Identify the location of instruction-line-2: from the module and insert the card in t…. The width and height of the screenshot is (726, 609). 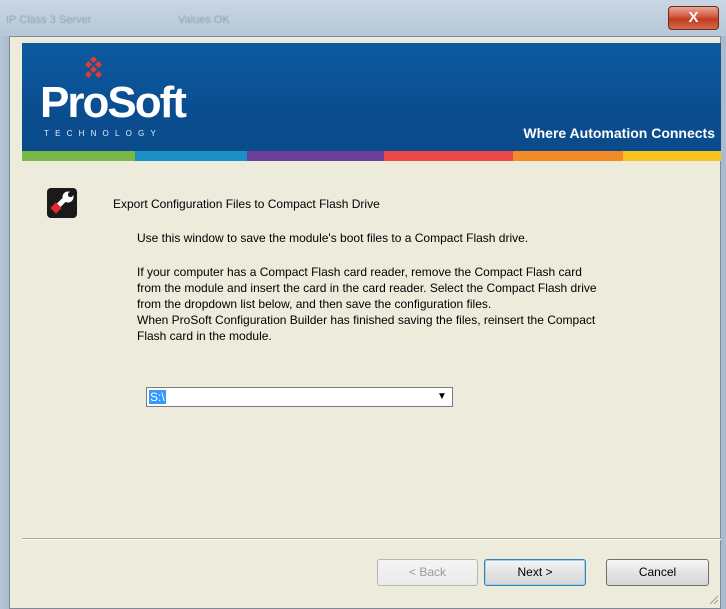
(367, 288).